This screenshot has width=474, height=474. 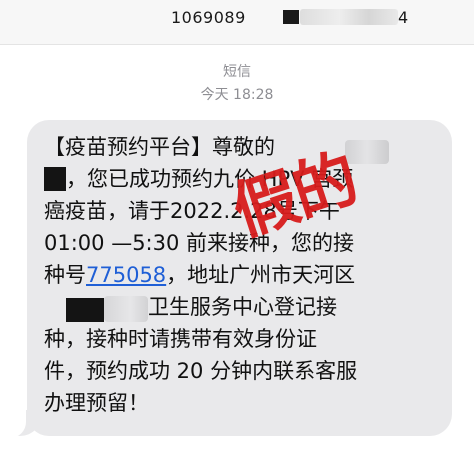 I want to click on sender-number-prefix: 1069089, so click(x=208, y=17).